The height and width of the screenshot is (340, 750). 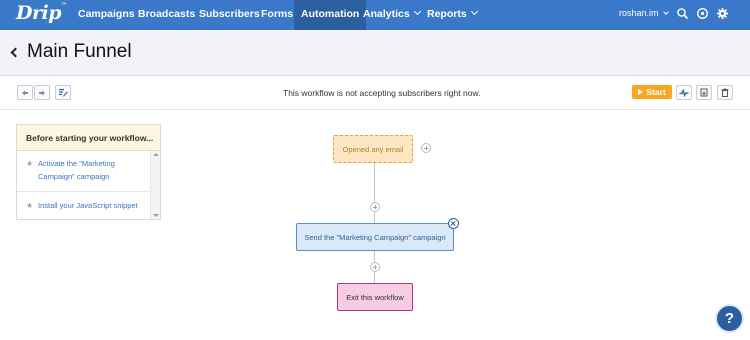 I want to click on checklist-item: ★ Install your JavaScript snippet, so click(x=84, y=202).